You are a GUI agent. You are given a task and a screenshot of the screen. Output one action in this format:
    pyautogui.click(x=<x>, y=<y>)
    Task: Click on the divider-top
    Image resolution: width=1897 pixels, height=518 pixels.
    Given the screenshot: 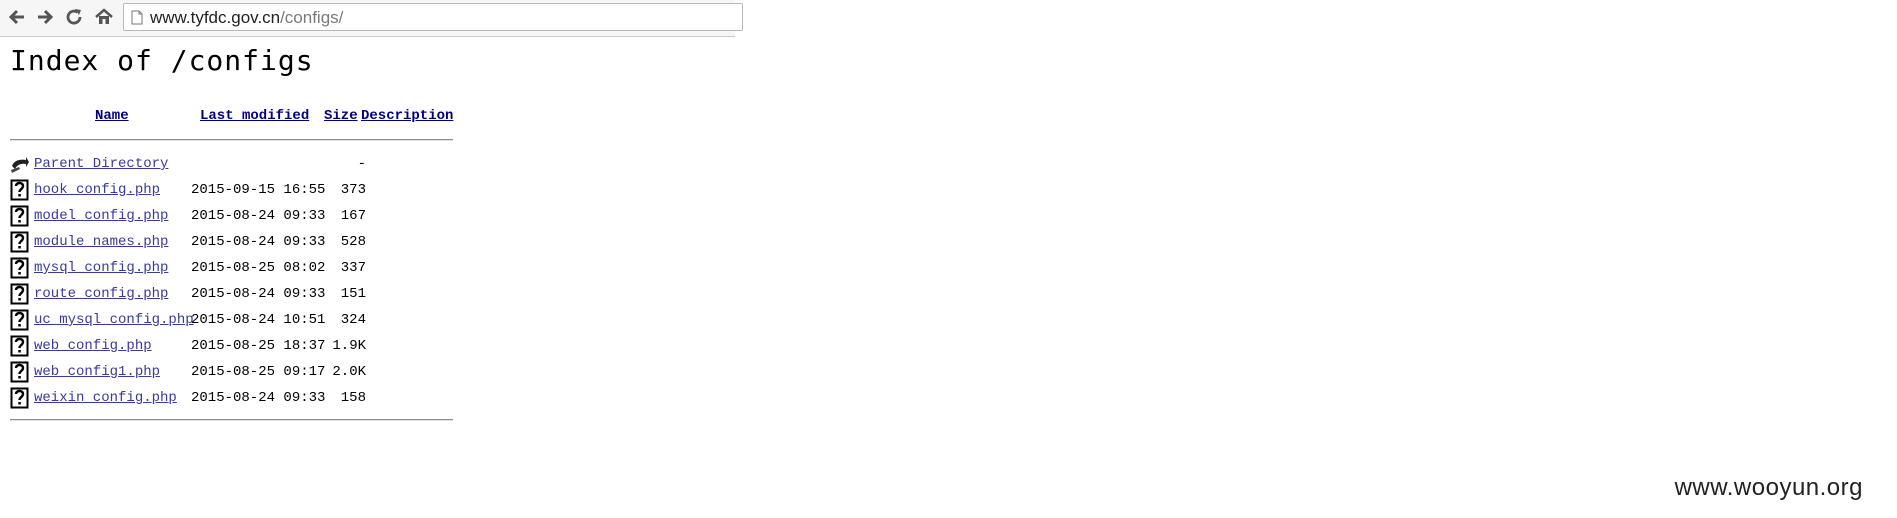 What is the action you would take?
    pyautogui.click(x=231, y=140)
    